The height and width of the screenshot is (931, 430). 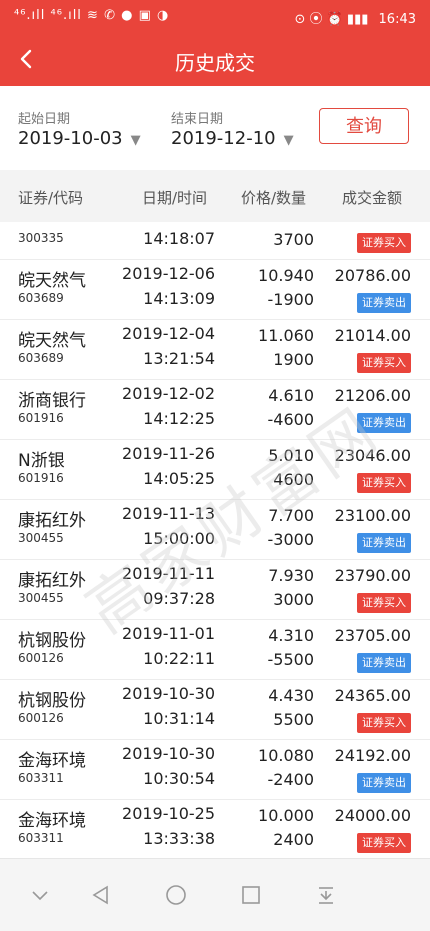 What do you see at coordinates (372, 335) in the screenshot?
I see `trade-amount: 21014.00` at bounding box center [372, 335].